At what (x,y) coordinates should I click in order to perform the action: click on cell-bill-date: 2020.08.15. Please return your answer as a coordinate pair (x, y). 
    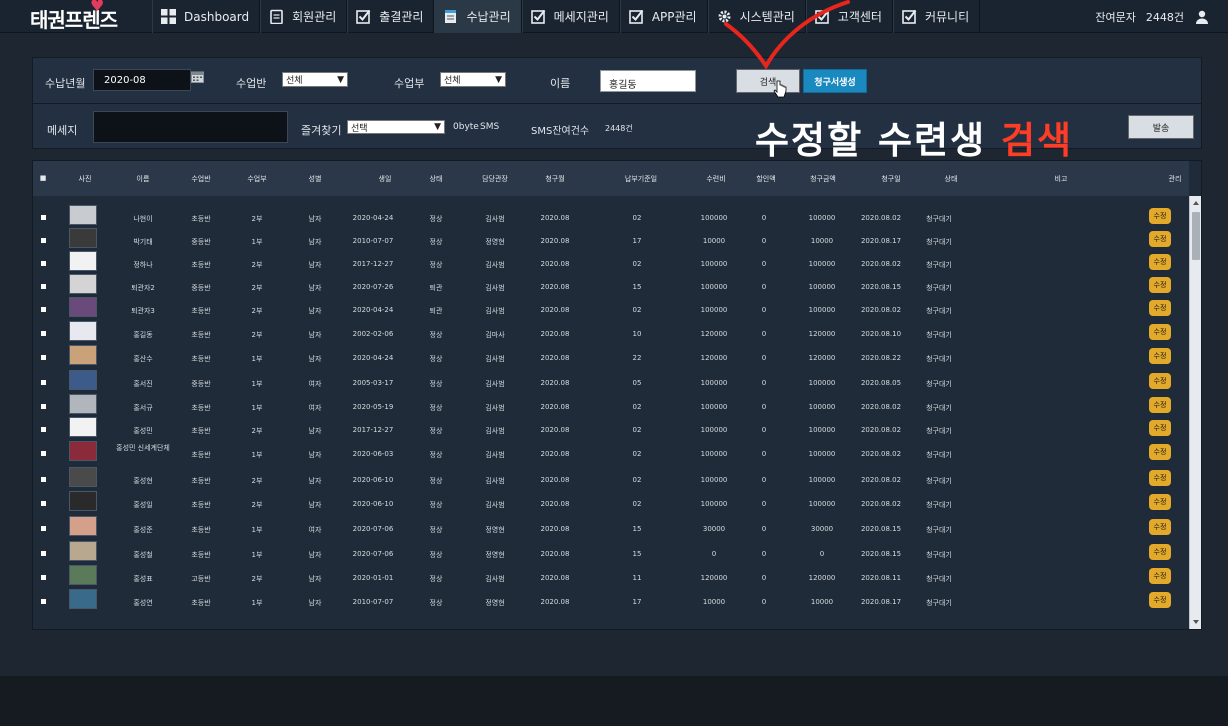
    Looking at the image, I should click on (881, 554).